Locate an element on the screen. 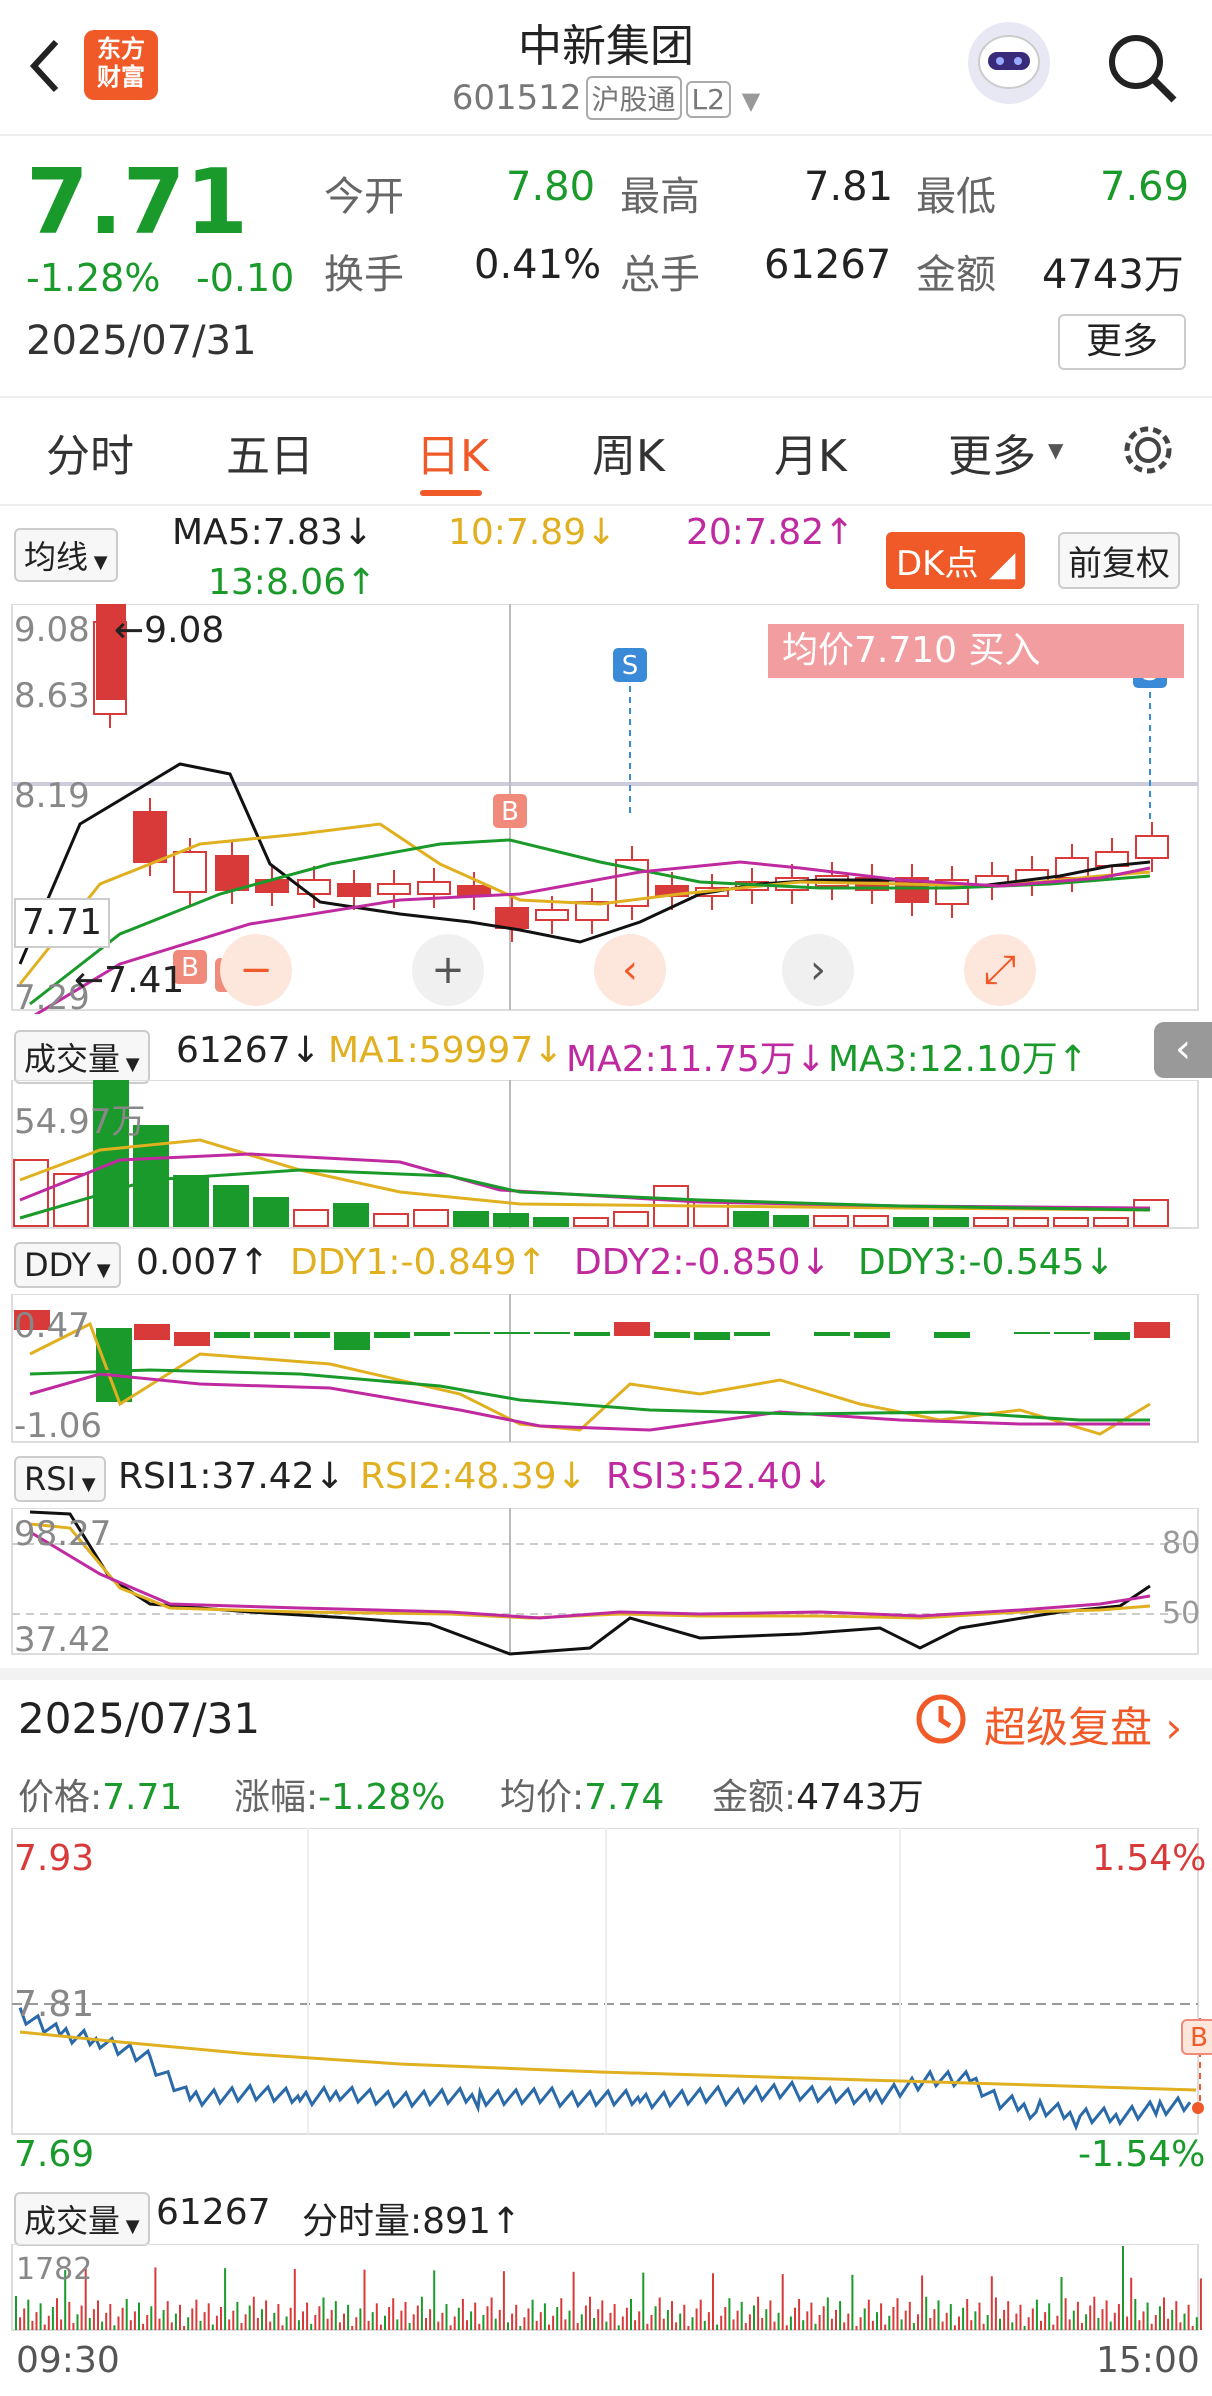  amount-value: 4743万 is located at coordinates (1113, 275).